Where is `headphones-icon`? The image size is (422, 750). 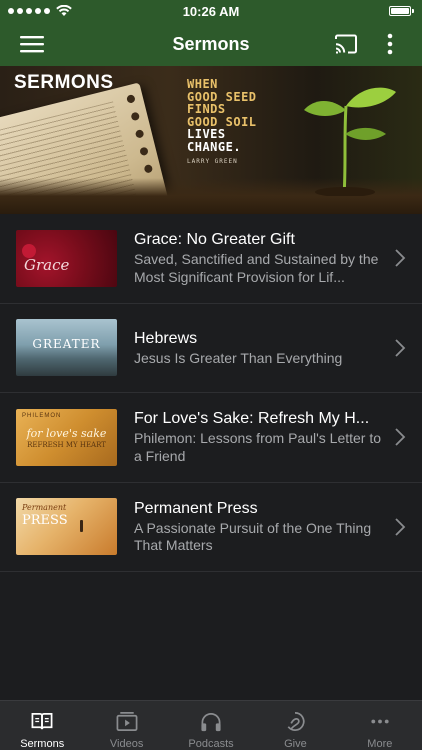 headphones-icon is located at coordinates (211, 722).